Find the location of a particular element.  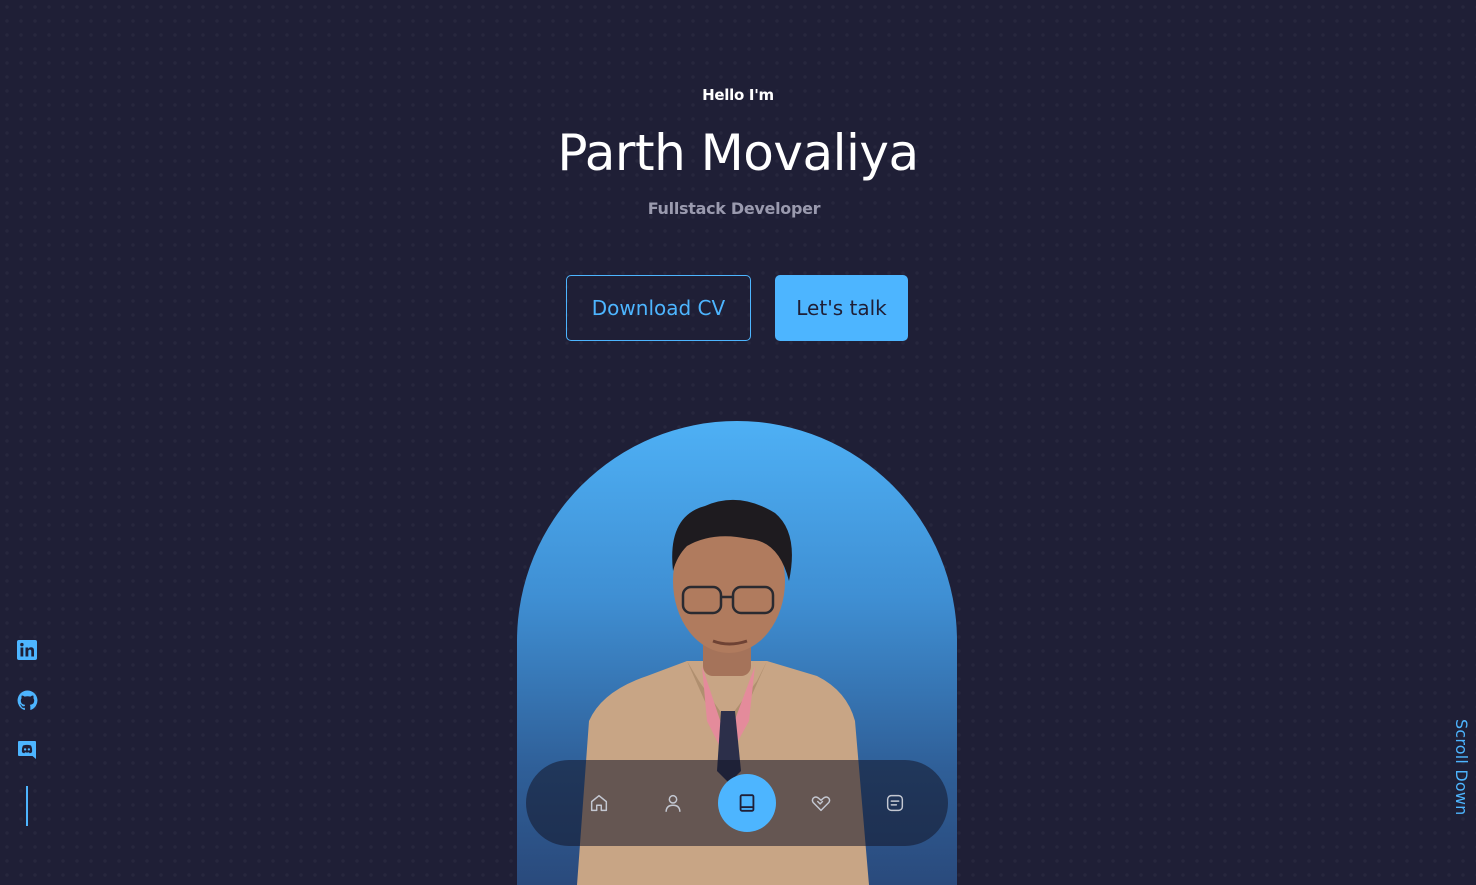

nav-home is located at coordinates (599, 803).